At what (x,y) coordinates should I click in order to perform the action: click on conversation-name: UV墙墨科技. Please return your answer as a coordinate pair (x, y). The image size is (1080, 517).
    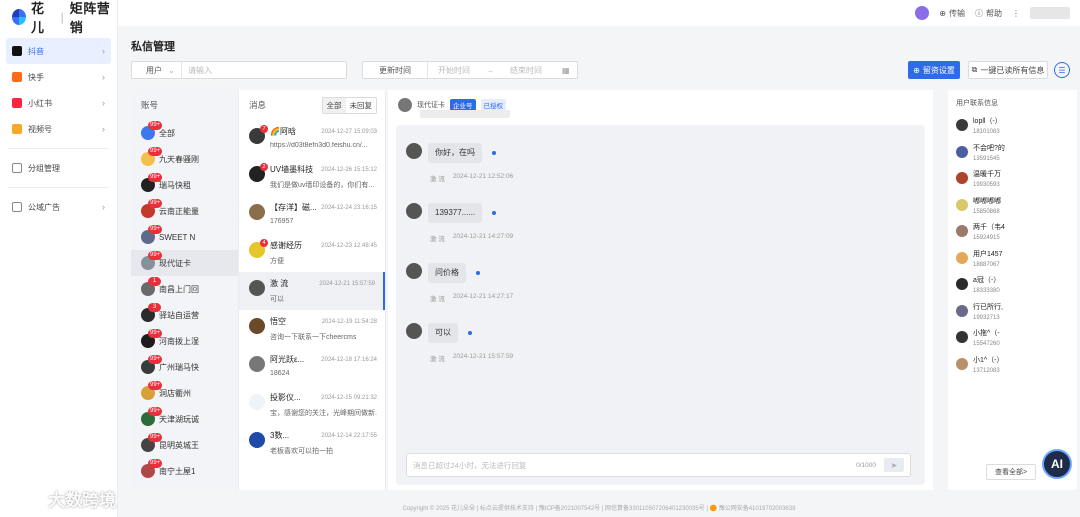
    Looking at the image, I should click on (292, 169).